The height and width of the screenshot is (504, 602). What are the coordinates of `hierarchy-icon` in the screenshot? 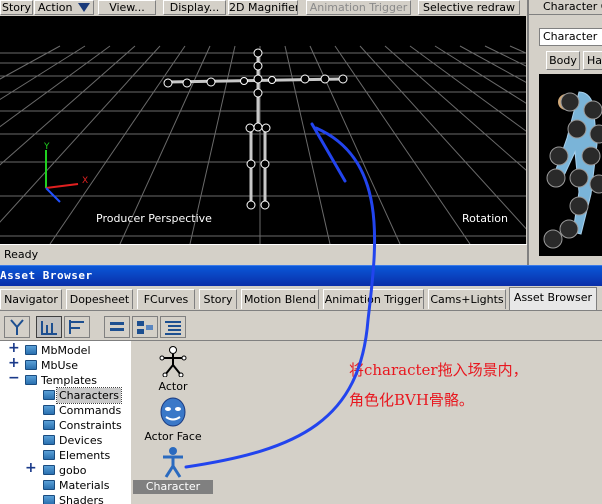 It's located at (76, 327).